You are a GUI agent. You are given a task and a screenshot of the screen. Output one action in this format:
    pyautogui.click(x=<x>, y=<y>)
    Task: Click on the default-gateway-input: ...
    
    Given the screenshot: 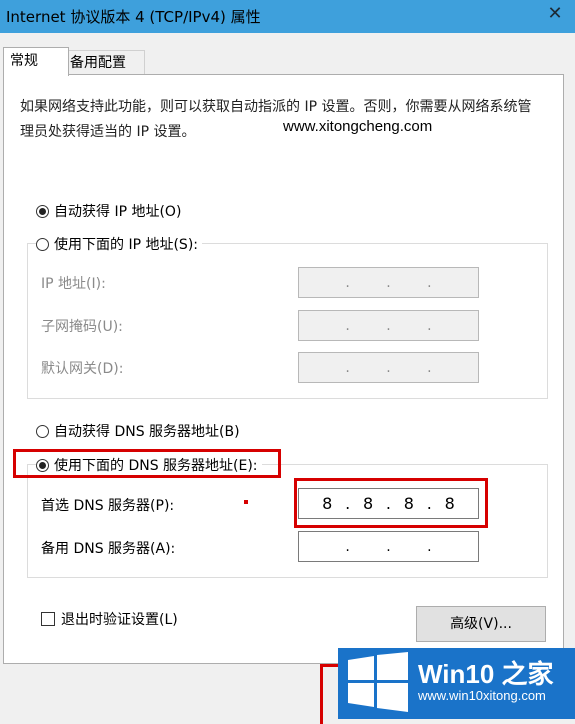 What is the action you would take?
    pyautogui.click(x=388, y=367)
    